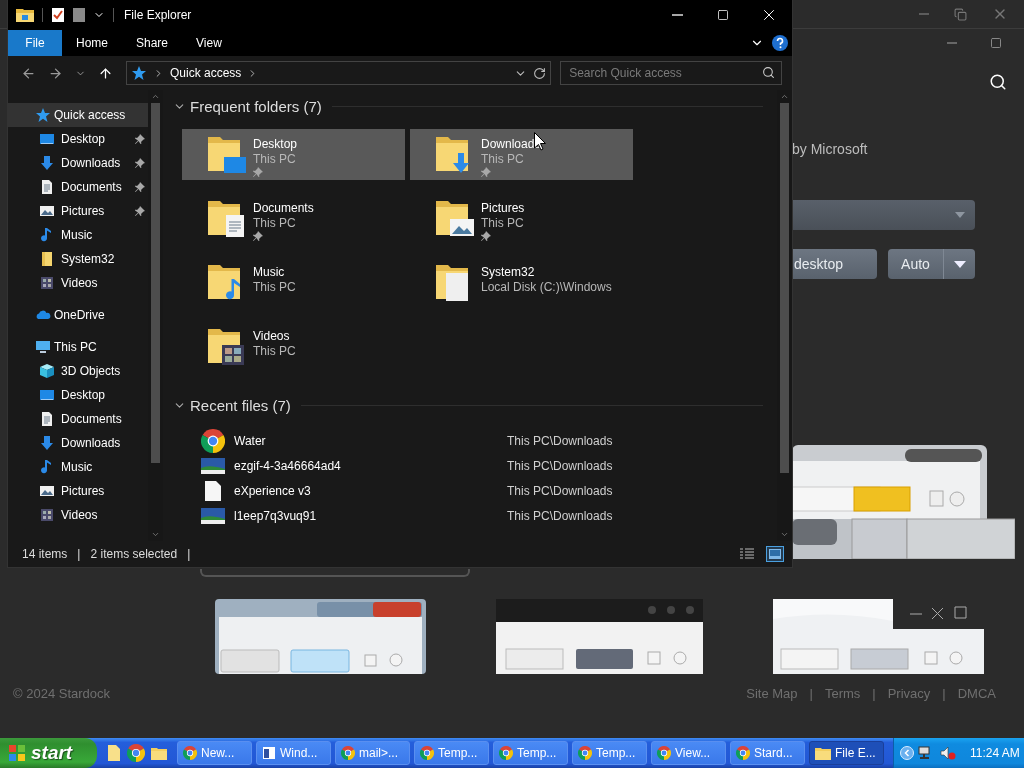 The image size is (1024, 768). I want to click on folder-tile: Desktop This PC, so click(293, 154).